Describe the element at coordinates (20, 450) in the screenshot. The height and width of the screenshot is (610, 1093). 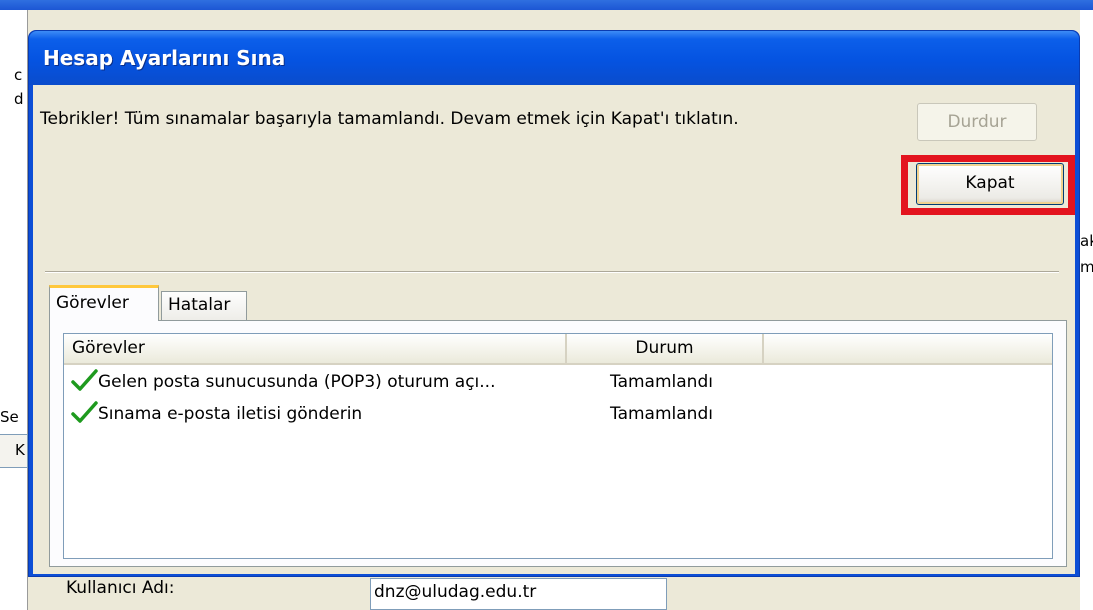
I see `background-fragment: K` at that location.